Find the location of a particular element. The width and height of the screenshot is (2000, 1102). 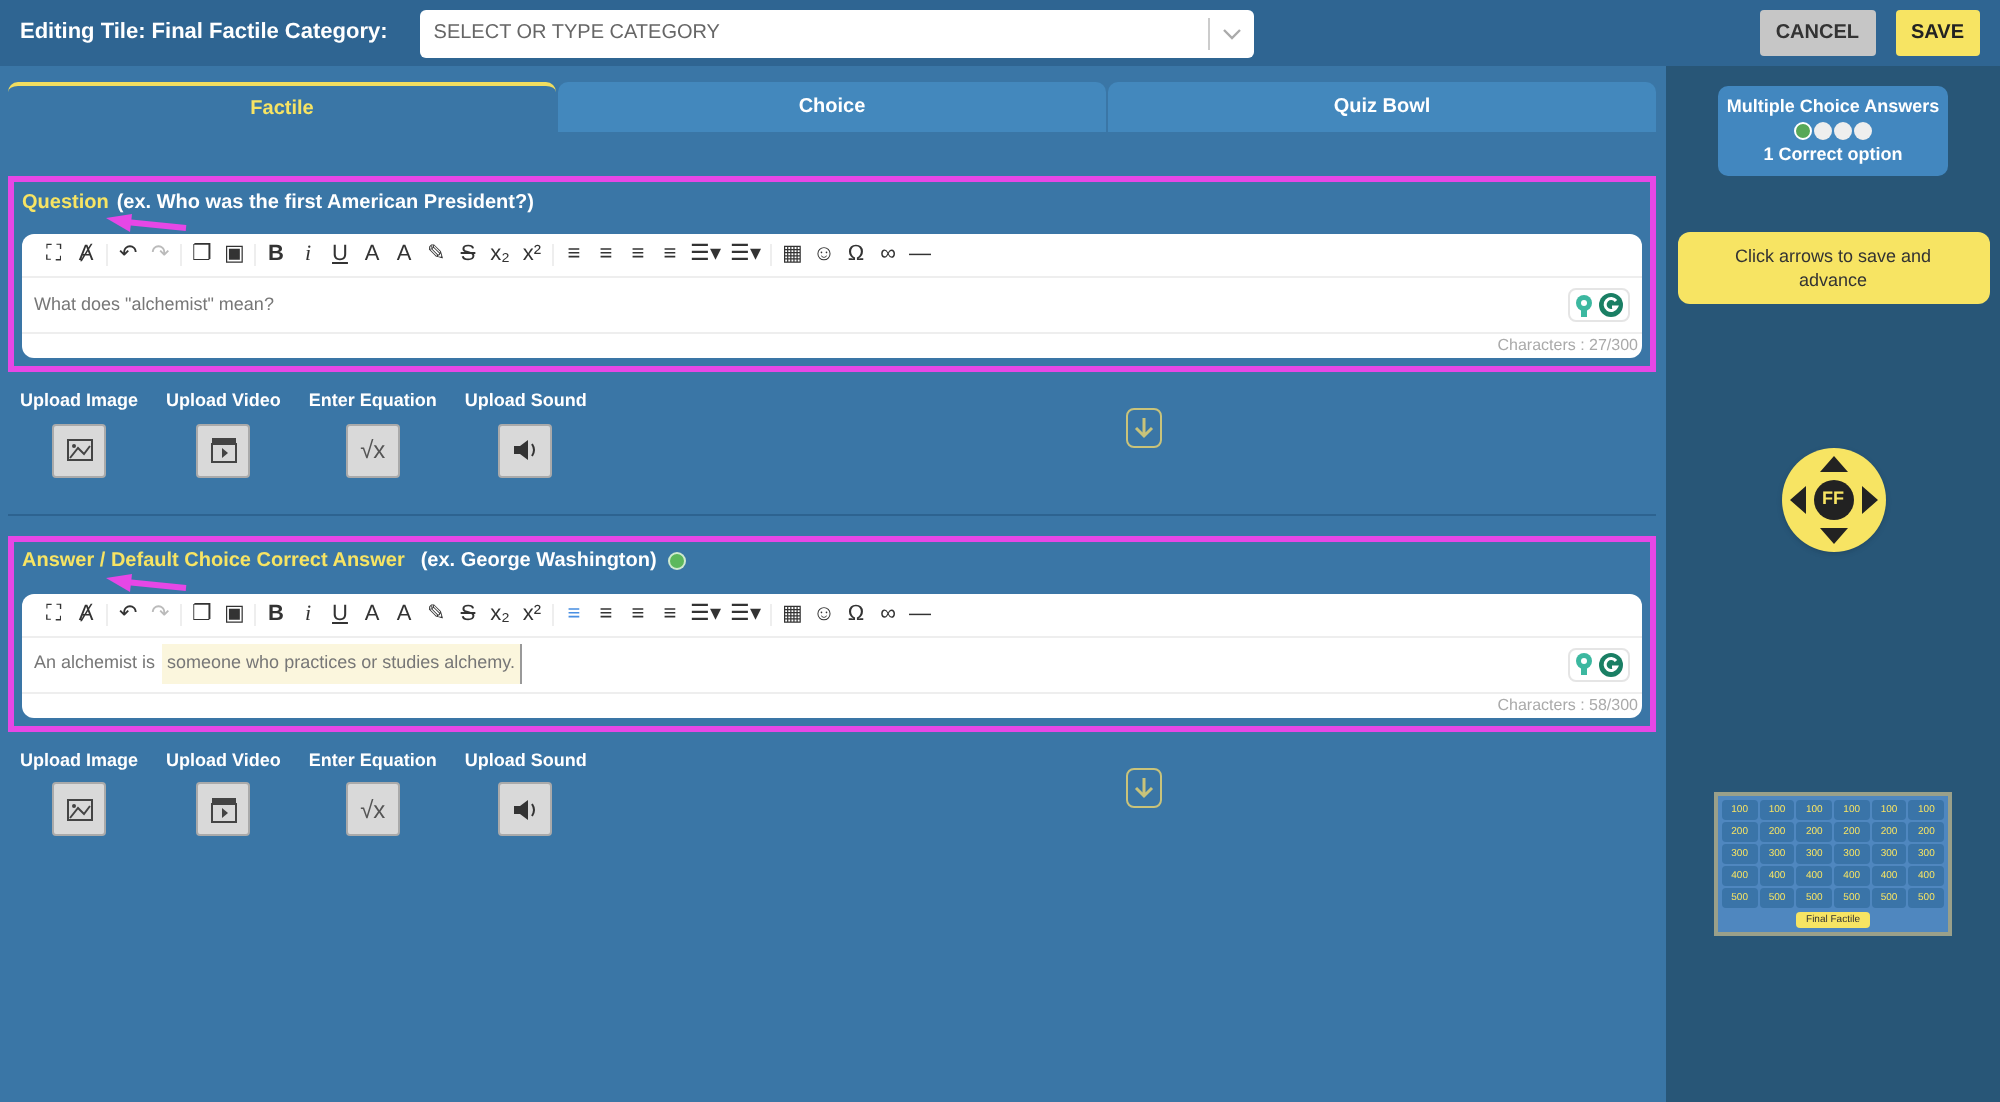

dropdown-toggle is located at coordinates (1230, 33).